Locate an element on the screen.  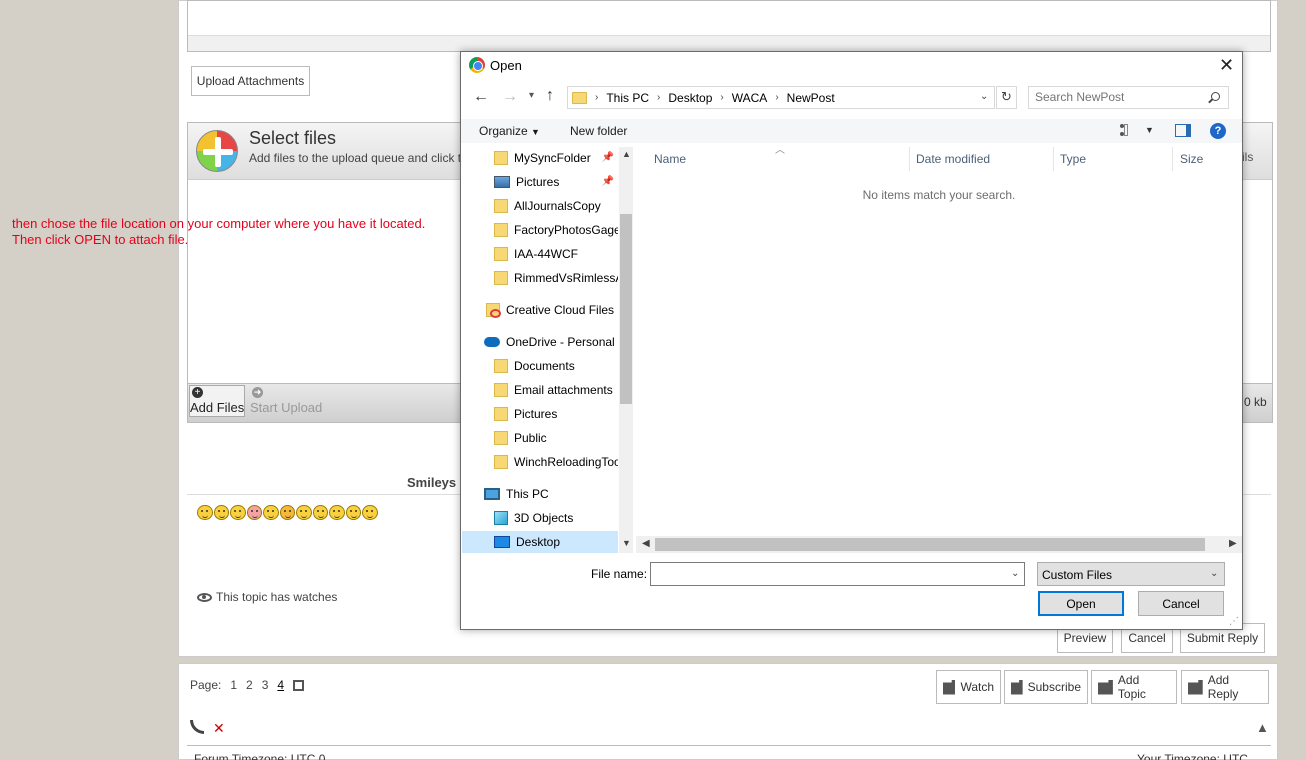
scroll-left-icon: ◀ is located at coordinates (646, 543).